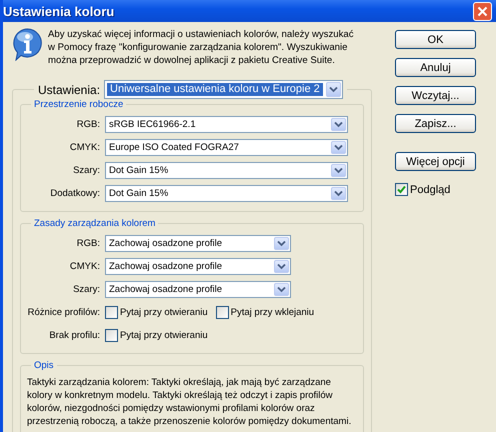  I want to click on description-text: Taktyki zarządzania kolorem: Taktyki określają, jak mają być zarządzane kolory w konkretnym modelu. Taktyki określają też odczyt i zapis profilów kolorów, niezgodności pomiędzy wstawionymi profilami kolorów oraz przestrzenią roboczą, a także przenoszenie kolorów pomiędzy dokumentami., so click(189, 402).